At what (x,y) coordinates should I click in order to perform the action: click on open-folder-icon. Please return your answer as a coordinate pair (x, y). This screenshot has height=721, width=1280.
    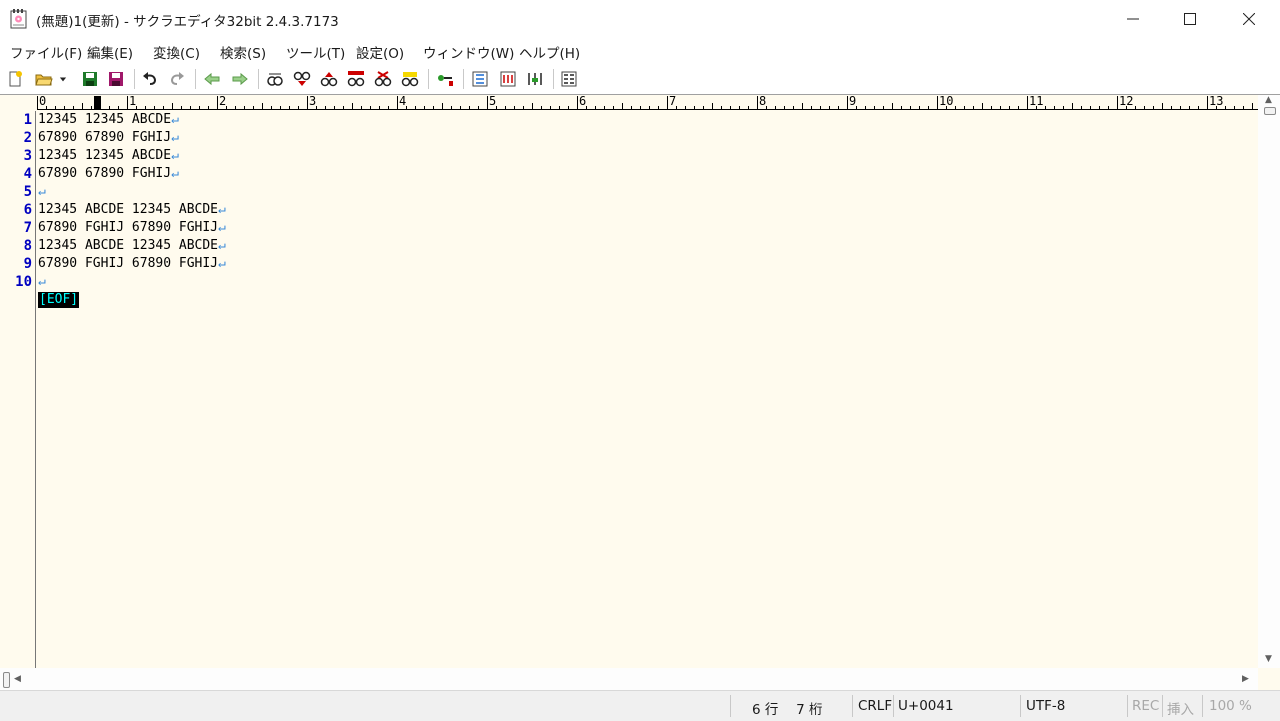
    Looking at the image, I should click on (44, 80).